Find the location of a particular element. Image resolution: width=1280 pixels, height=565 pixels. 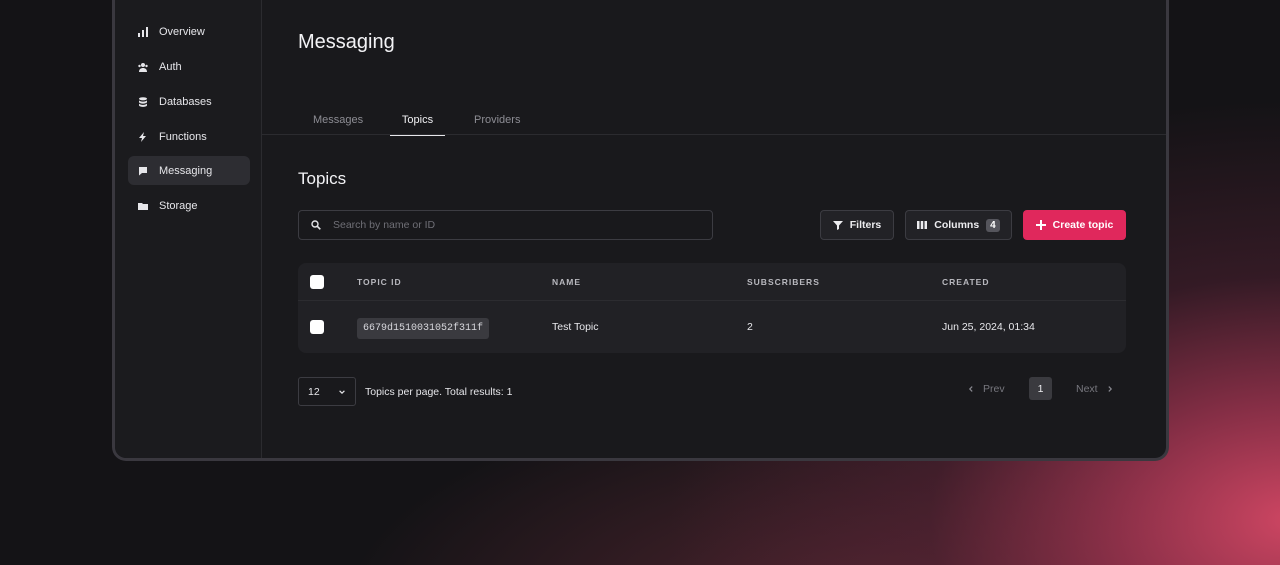

bar-chart-icon is located at coordinates (143, 32).